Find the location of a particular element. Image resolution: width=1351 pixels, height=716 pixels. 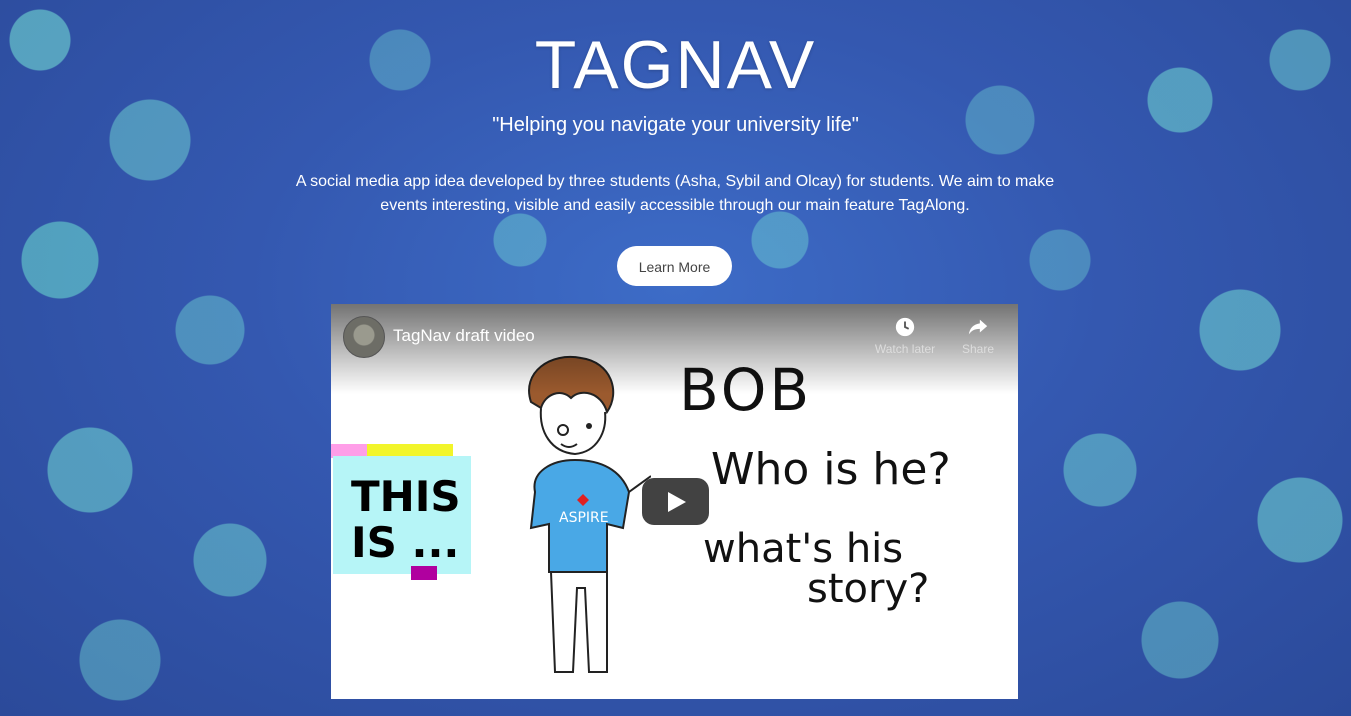

thumbnail-line1: Who is he? is located at coordinates (831, 469).